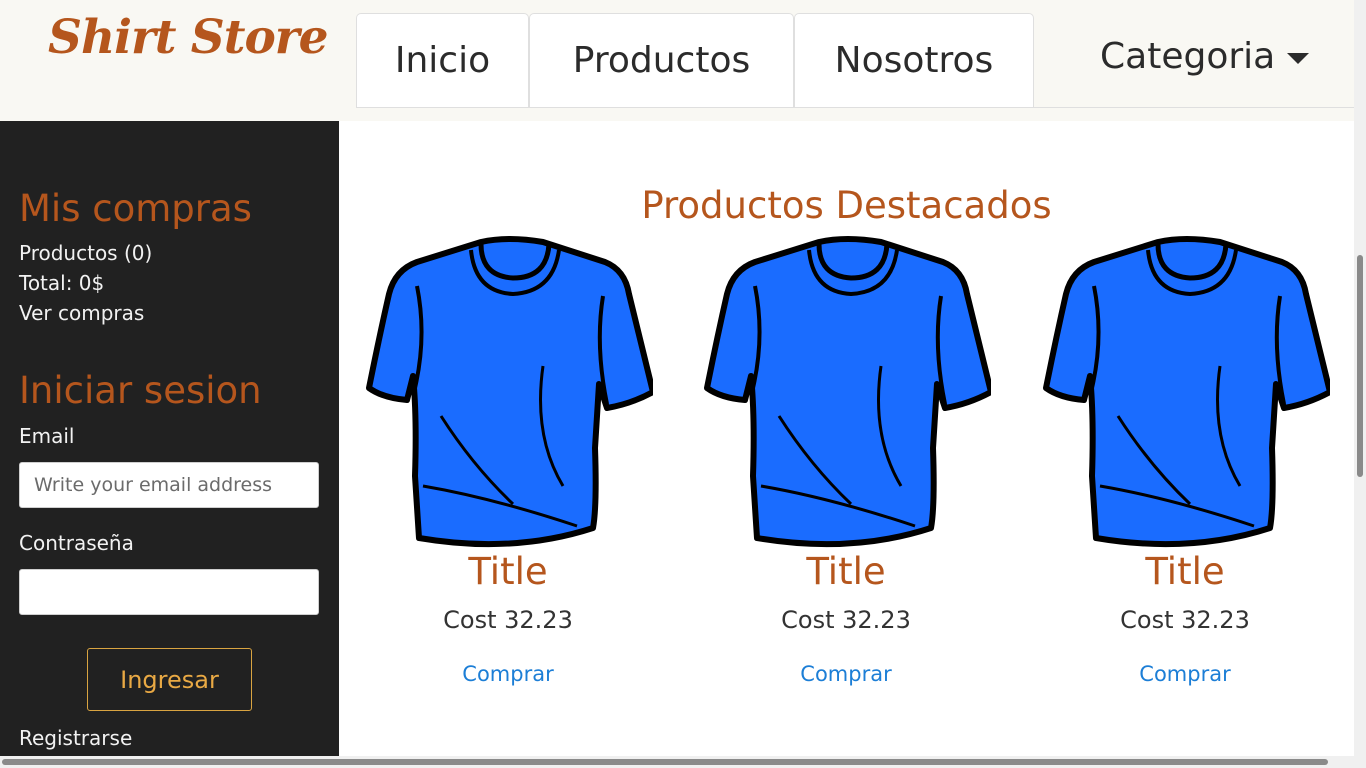 Image resolution: width=1366 pixels, height=768 pixels. I want to click on nav-divider, so click(855, 107).